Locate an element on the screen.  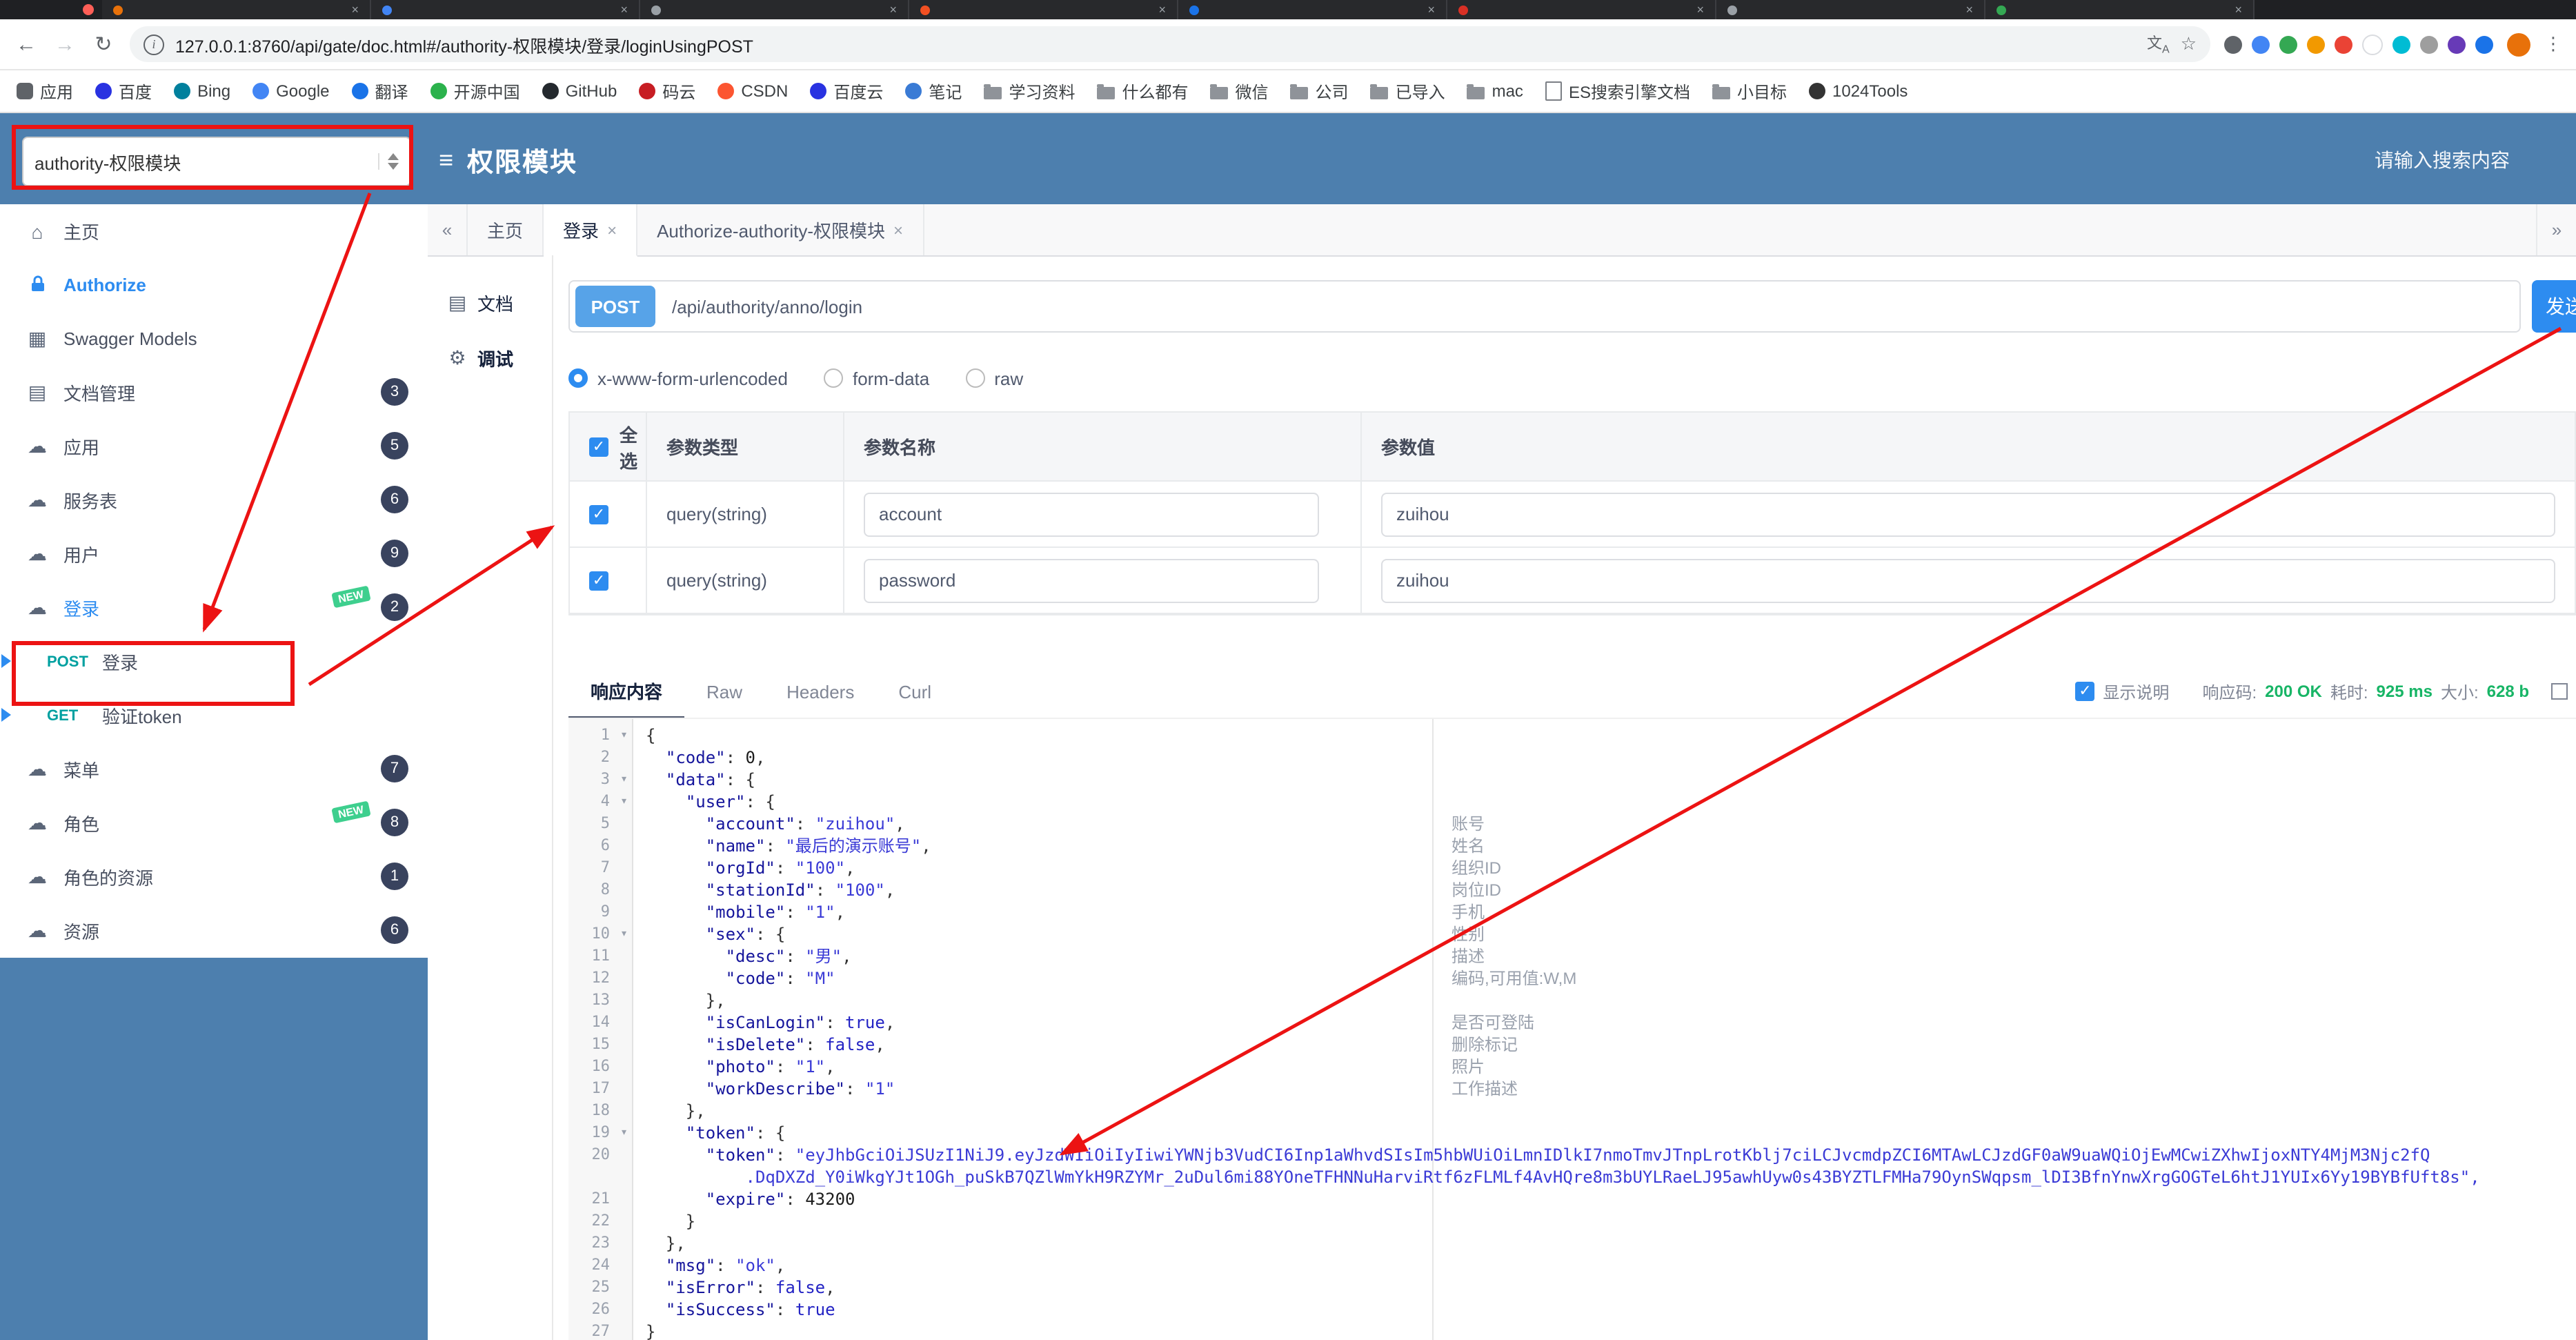
bookmark-item: 开源中国 is located at coordinates (475, 91).